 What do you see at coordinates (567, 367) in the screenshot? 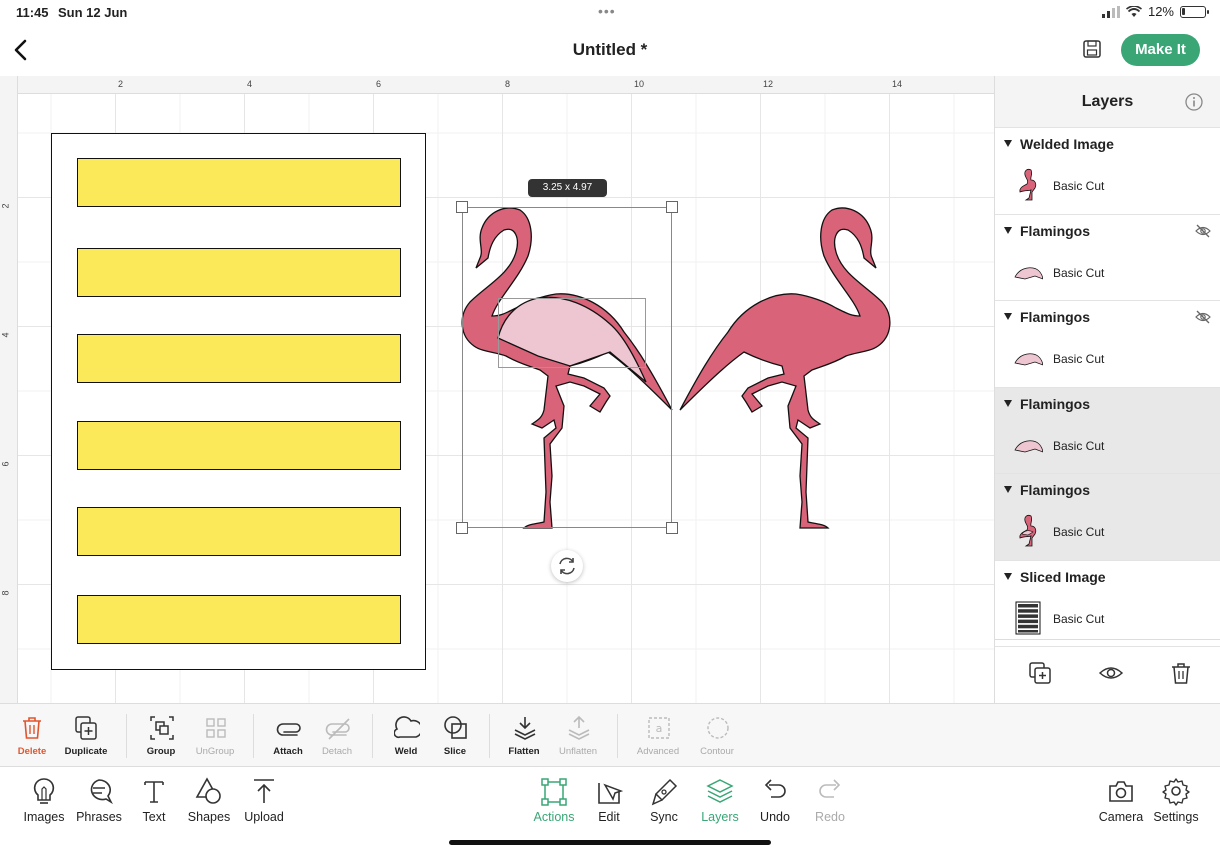
I see `selection-box` at bounding box center [567, 367].